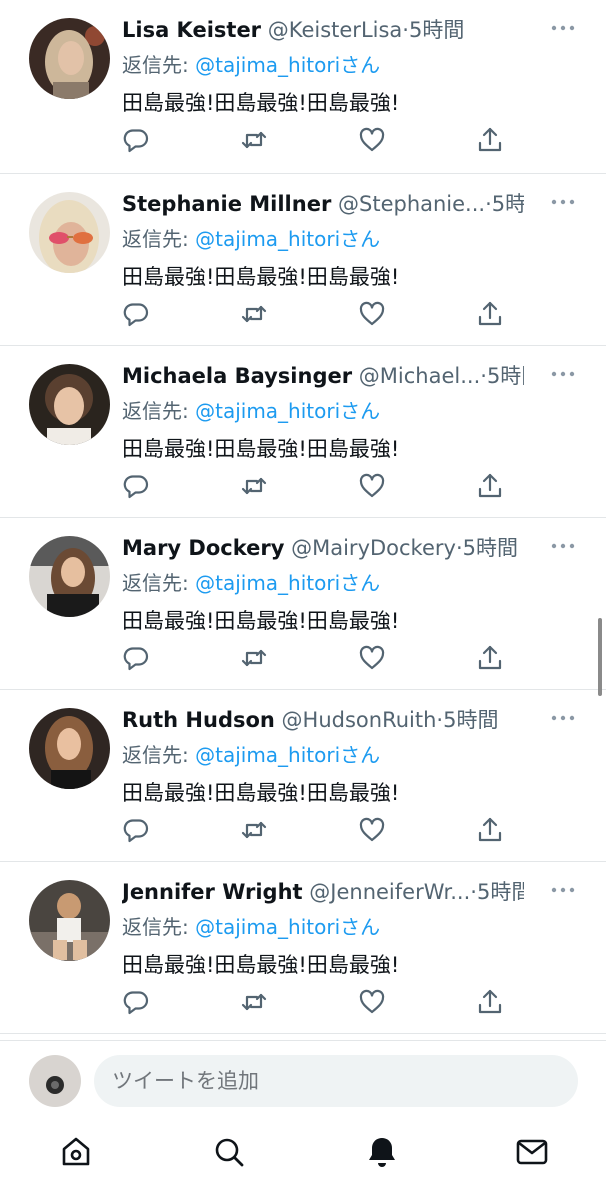 This screenshot has height=1200, width=606. Describe the element at coordinates (382, 1152) in the screenshot. I see `notifications-icon` at that location.